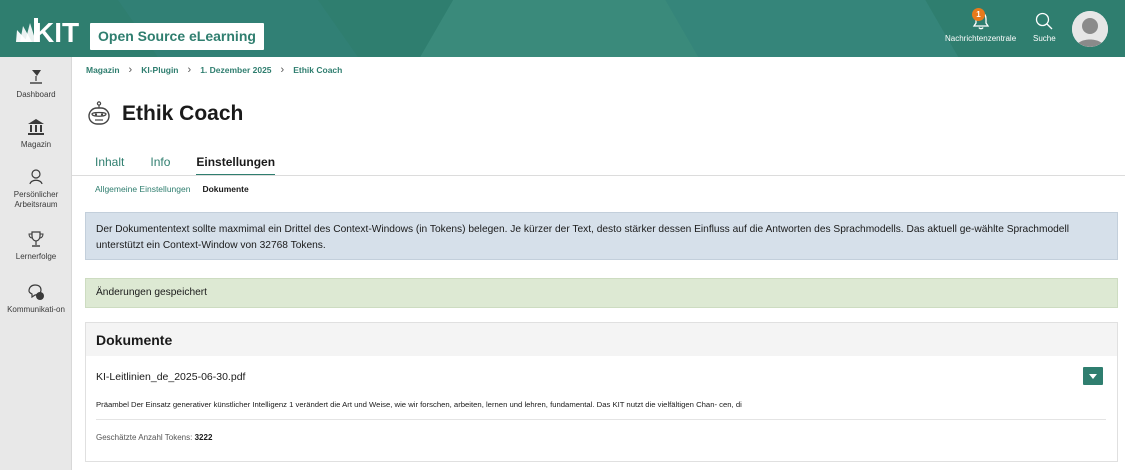  Describe the element at coordinates (109, 165) in the screenshot. I see `tab-inhalt: Inhalt` at that location.